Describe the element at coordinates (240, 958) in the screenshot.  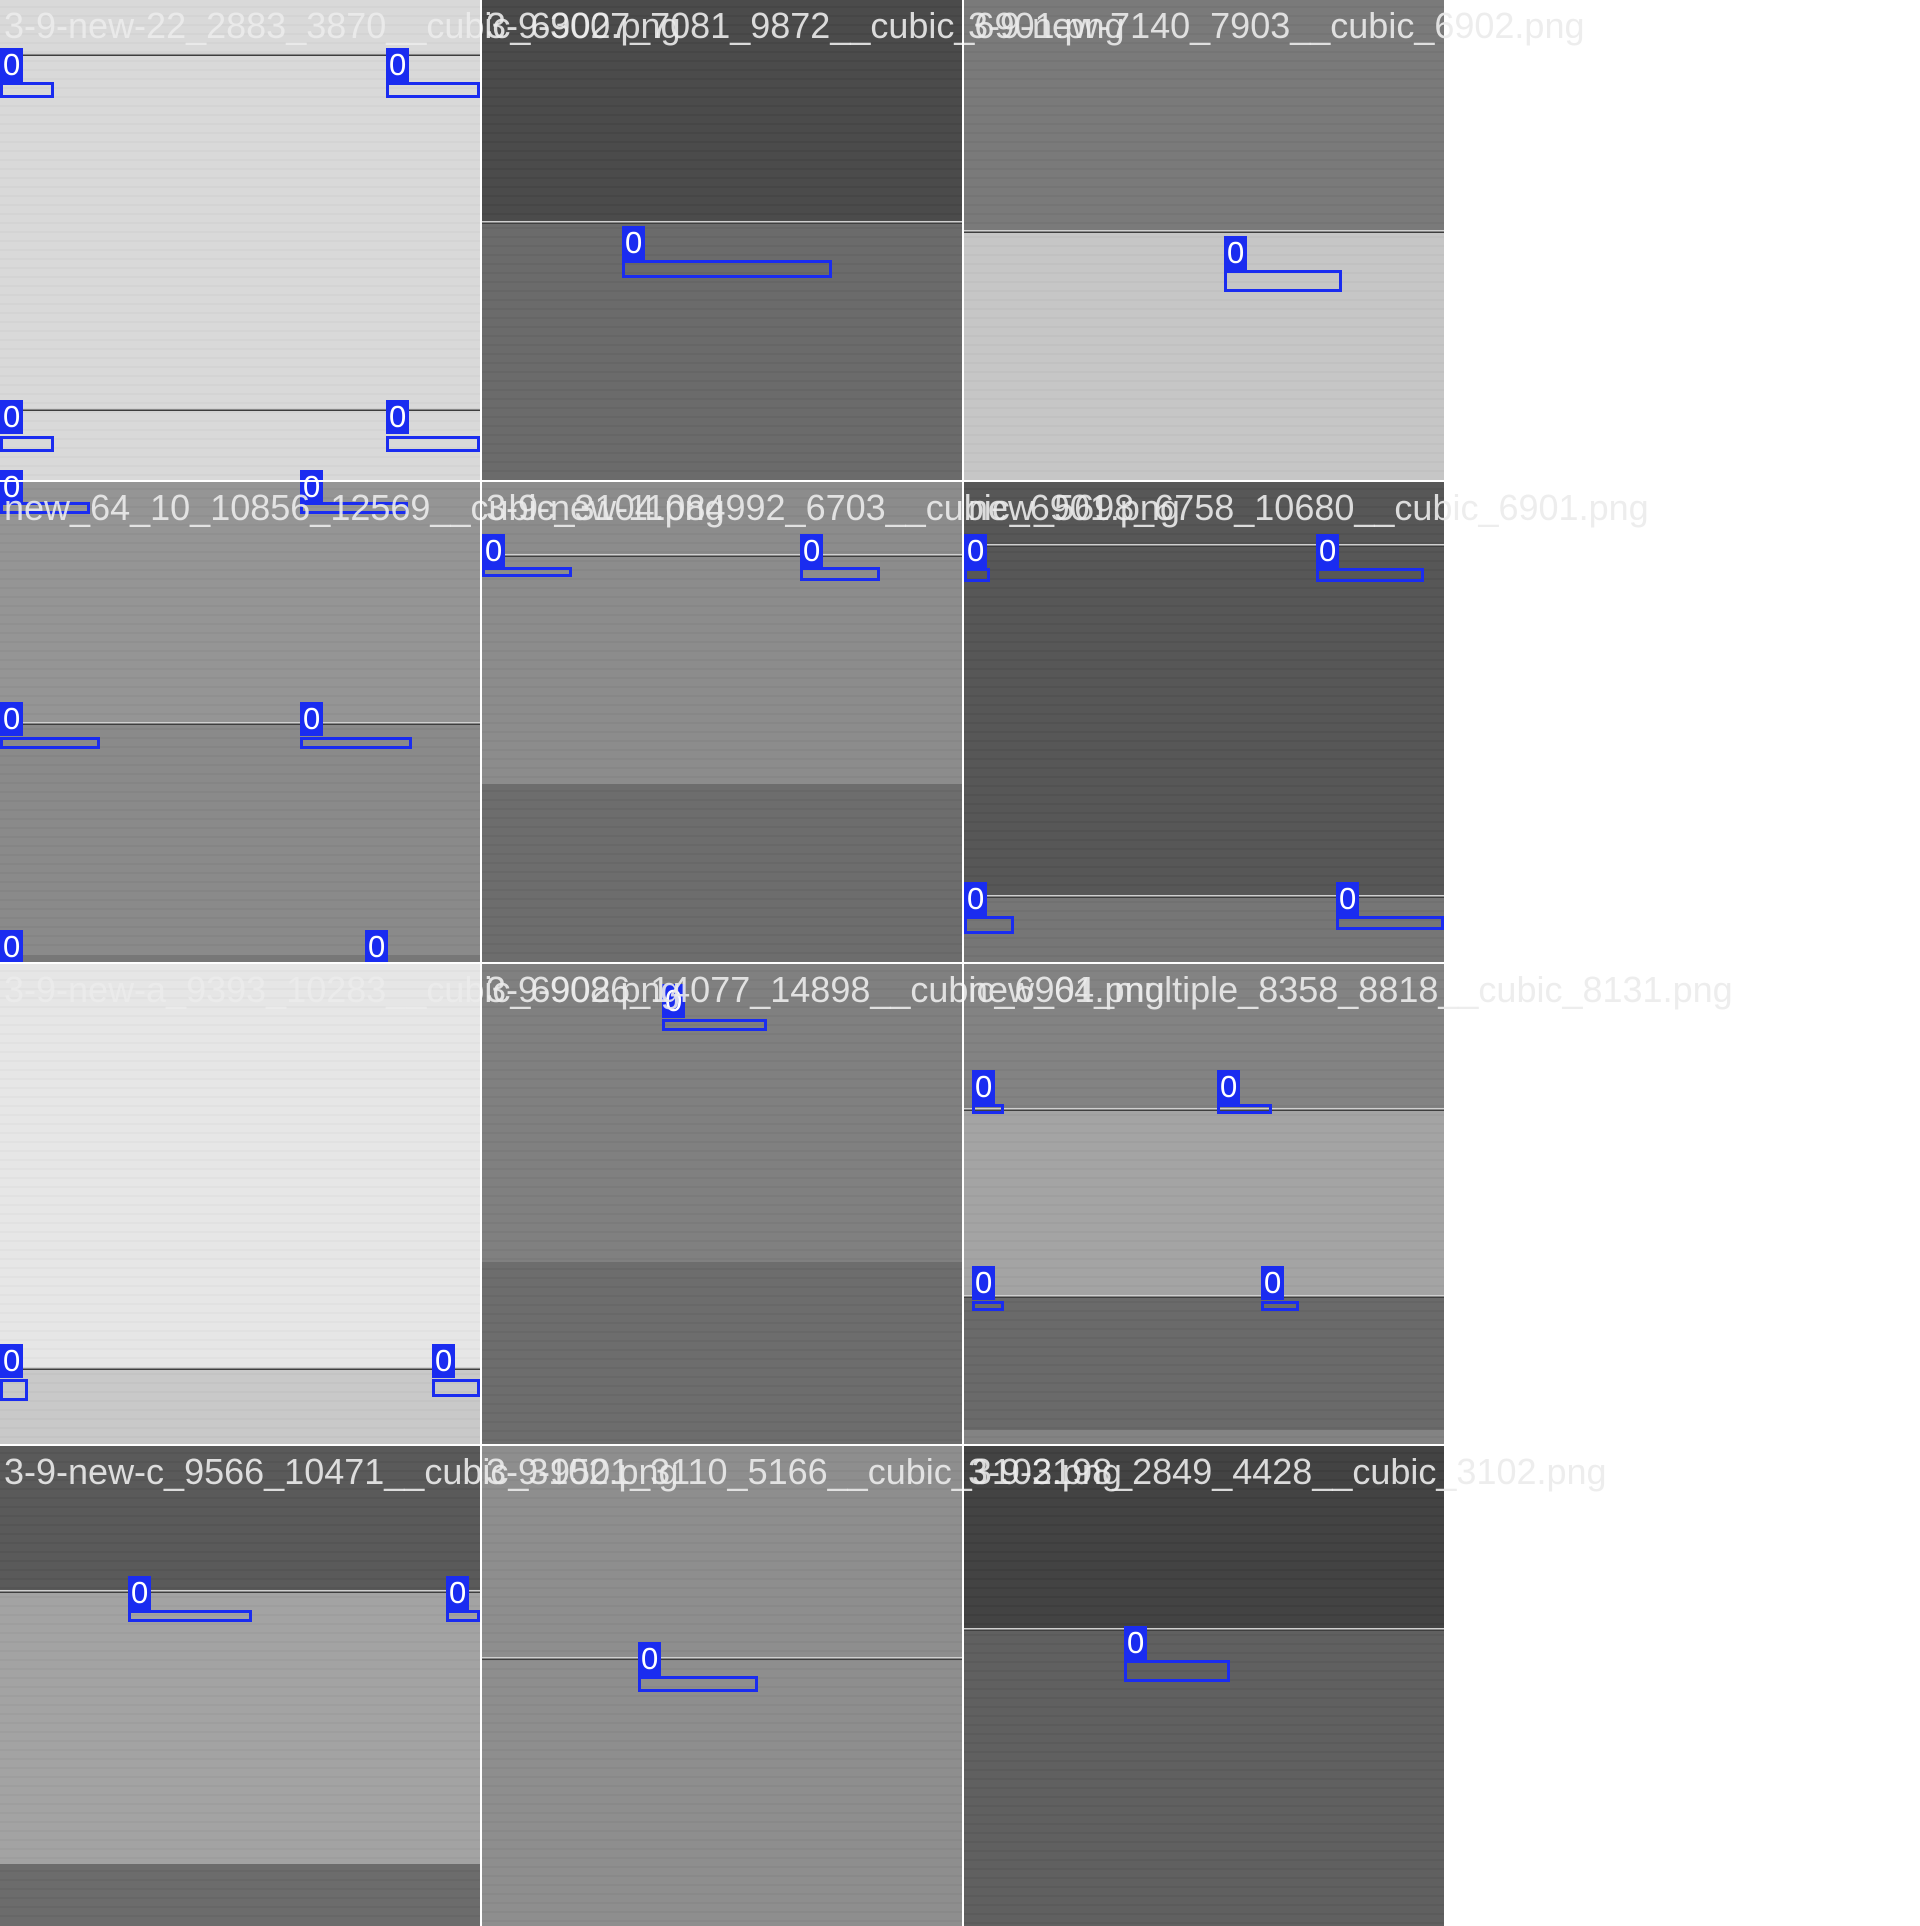
I see `image-band` at that location.